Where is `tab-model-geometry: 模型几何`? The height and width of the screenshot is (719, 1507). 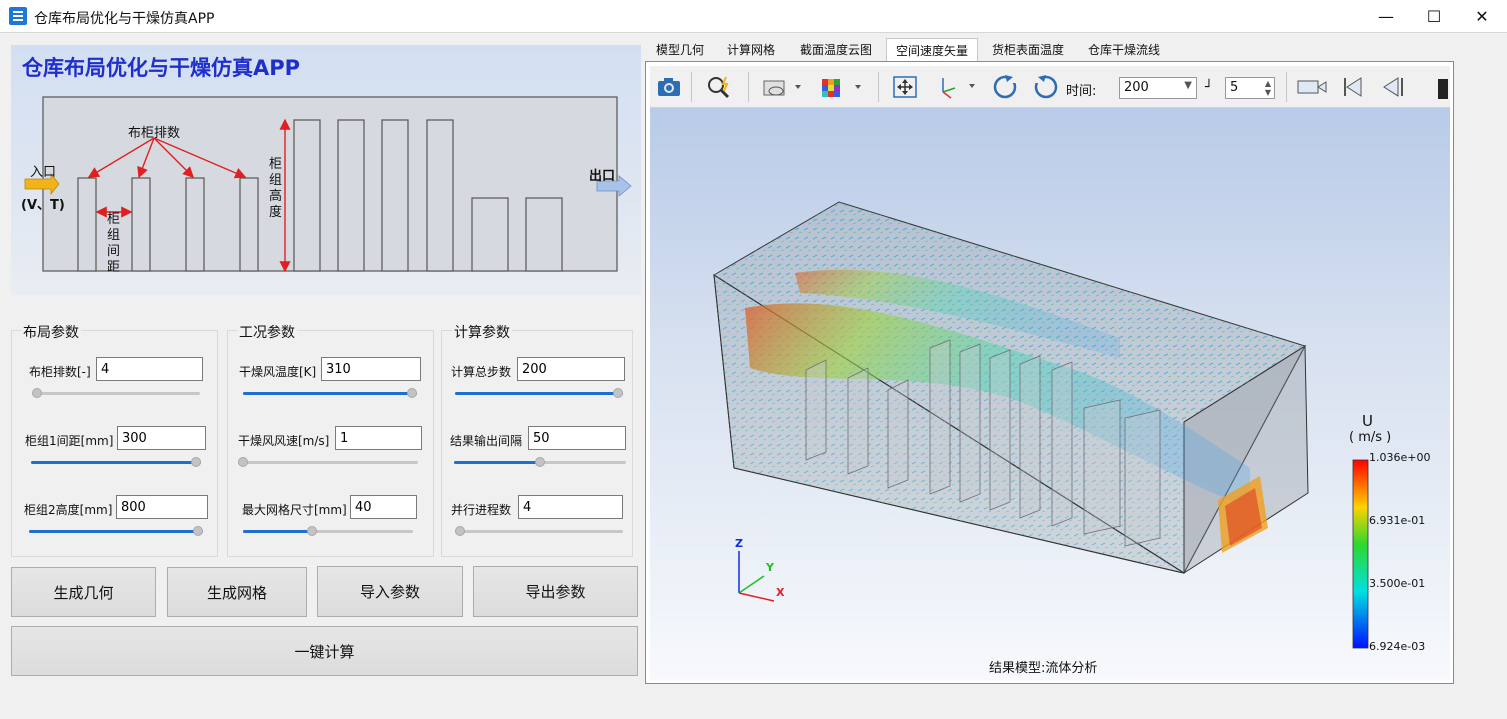
tab-model-geometry: 模型几何 is located at coordinates (680, 49).